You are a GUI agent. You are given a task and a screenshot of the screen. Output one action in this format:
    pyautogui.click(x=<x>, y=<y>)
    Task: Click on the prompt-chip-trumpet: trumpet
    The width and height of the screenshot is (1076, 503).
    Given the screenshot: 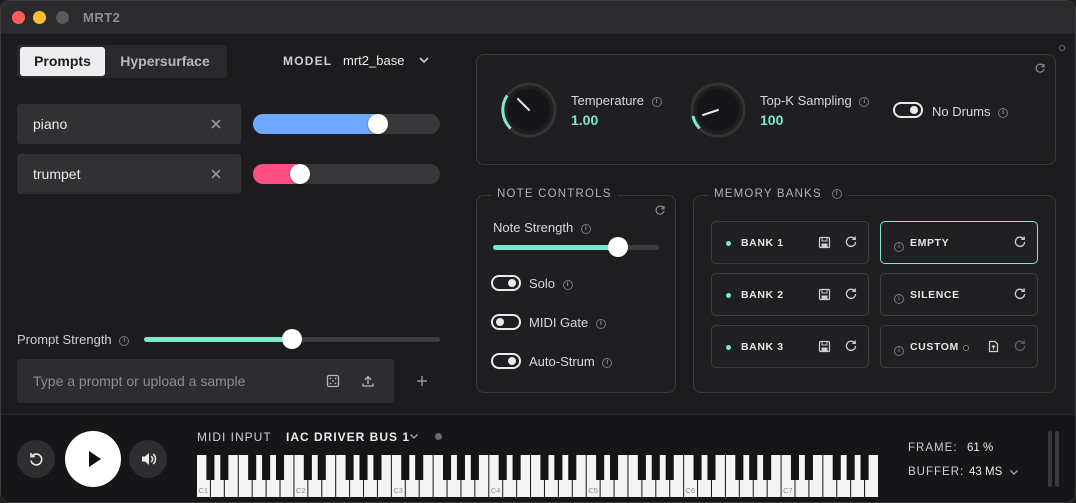 What is the action you would take?
    pyautogui.click(x=129, y=174)
    